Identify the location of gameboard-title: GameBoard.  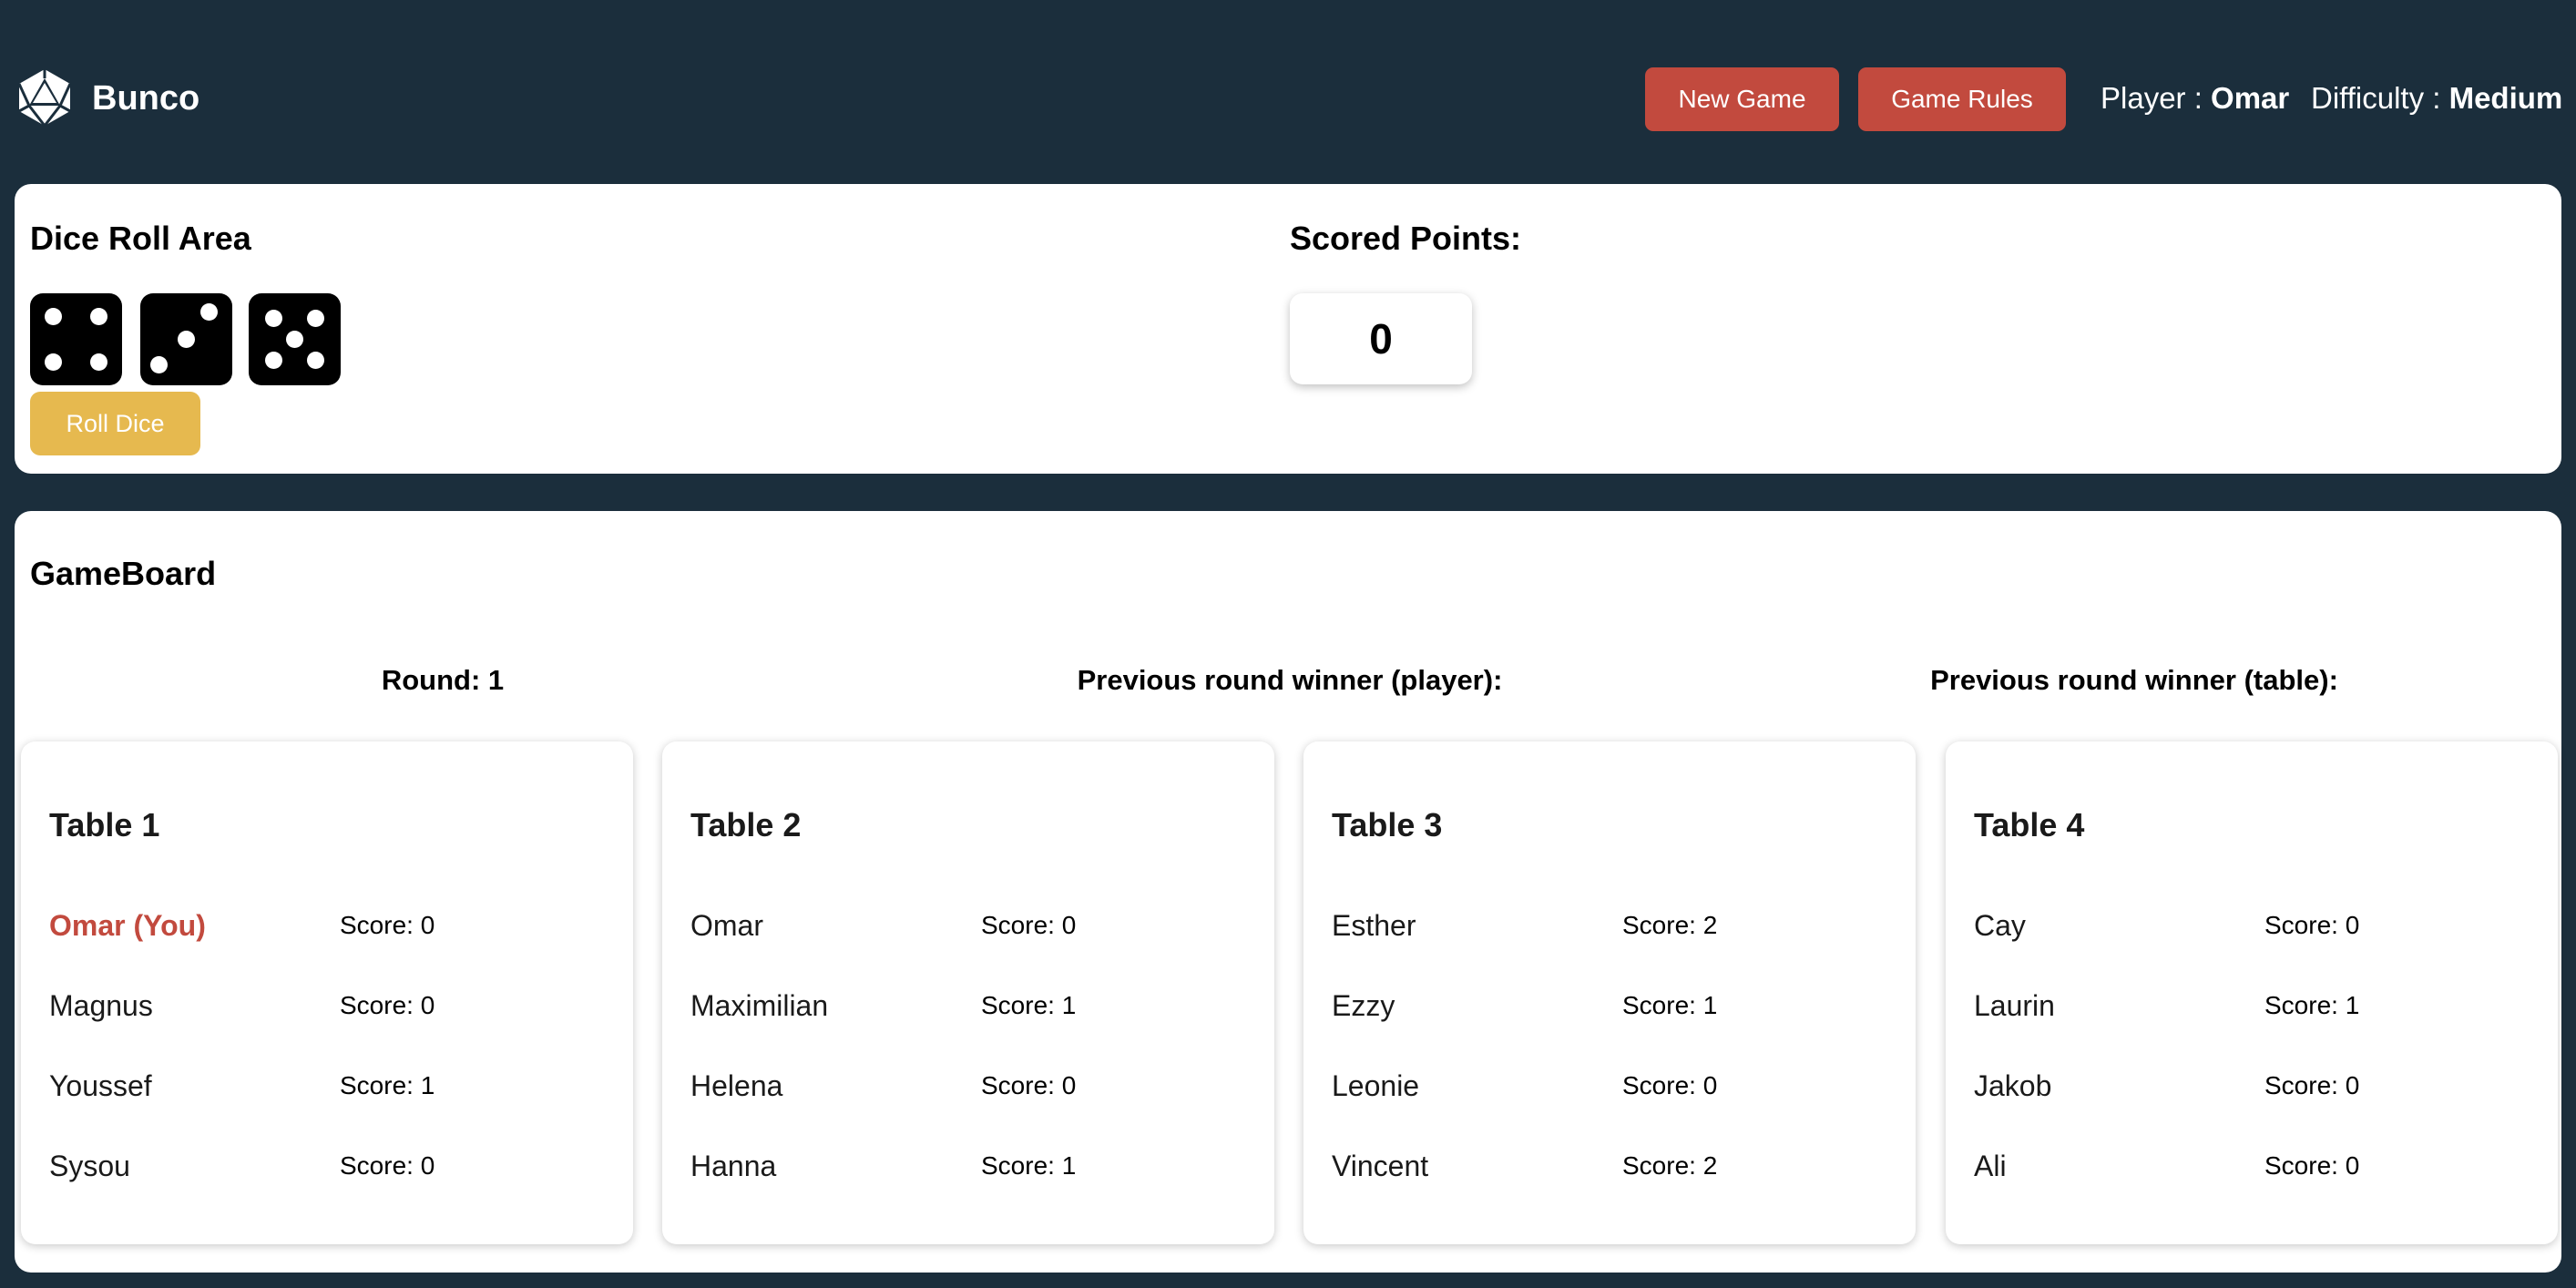
(123, 573).